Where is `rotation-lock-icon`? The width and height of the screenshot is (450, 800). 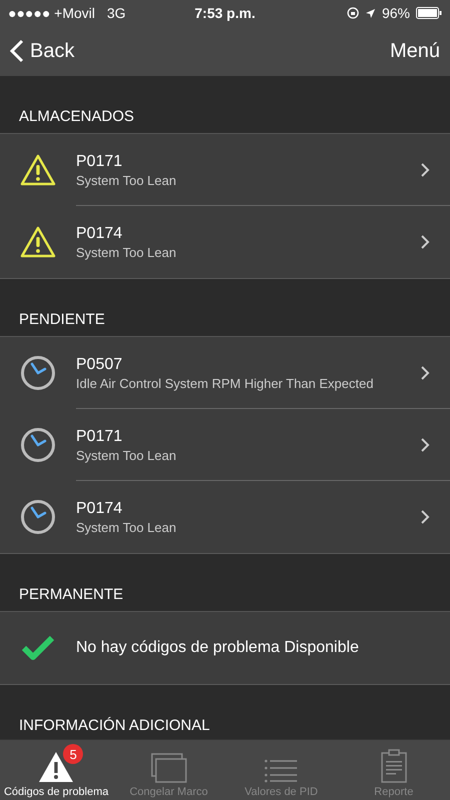
rotation-lock-icon is located at coordinates (352, 13).